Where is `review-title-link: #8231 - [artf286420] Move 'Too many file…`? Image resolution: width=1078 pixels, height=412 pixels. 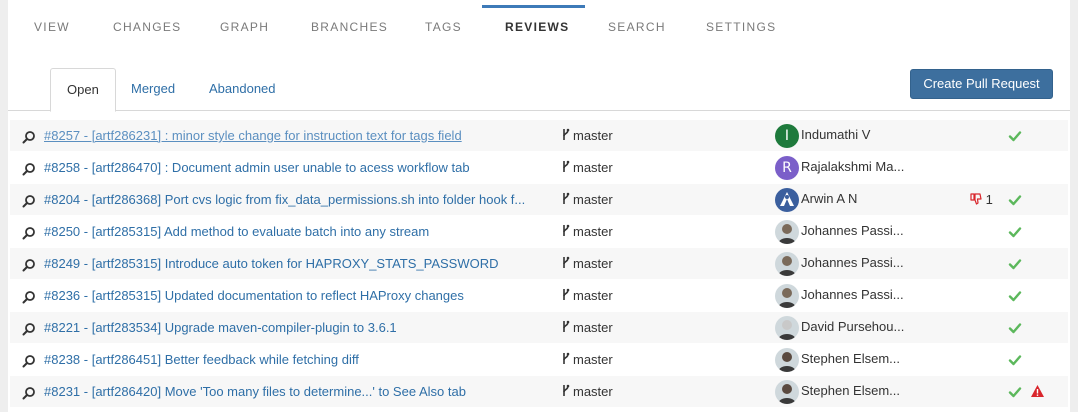
review-title-link: #8231 - [artf286420] Move 'Too many file… is located at coordinates (289, 391).